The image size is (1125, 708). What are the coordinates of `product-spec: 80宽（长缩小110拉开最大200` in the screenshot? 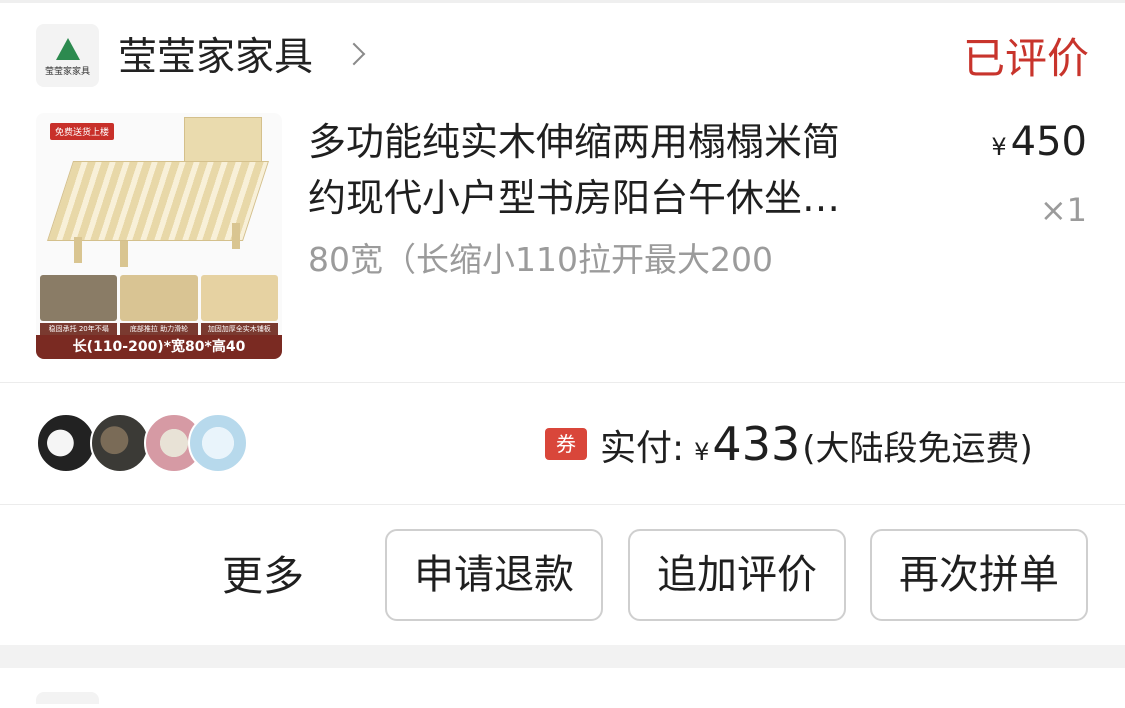 It's located at (540, 259).